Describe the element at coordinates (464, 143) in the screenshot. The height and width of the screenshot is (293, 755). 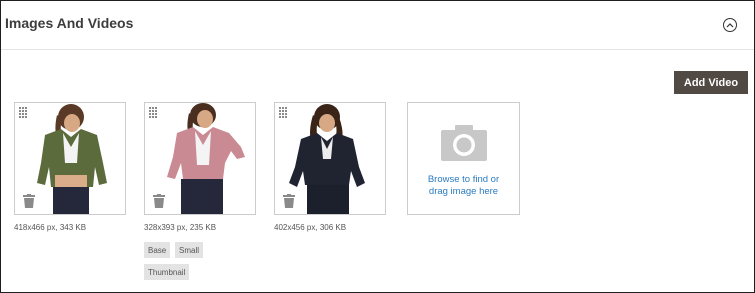
I see `camera-icon` at that location.